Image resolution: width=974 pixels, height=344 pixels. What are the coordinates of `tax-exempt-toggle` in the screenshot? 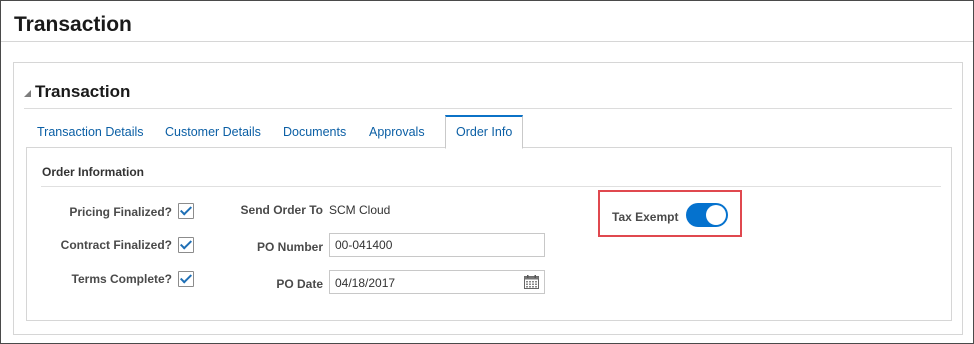 It's located at (707, 215).